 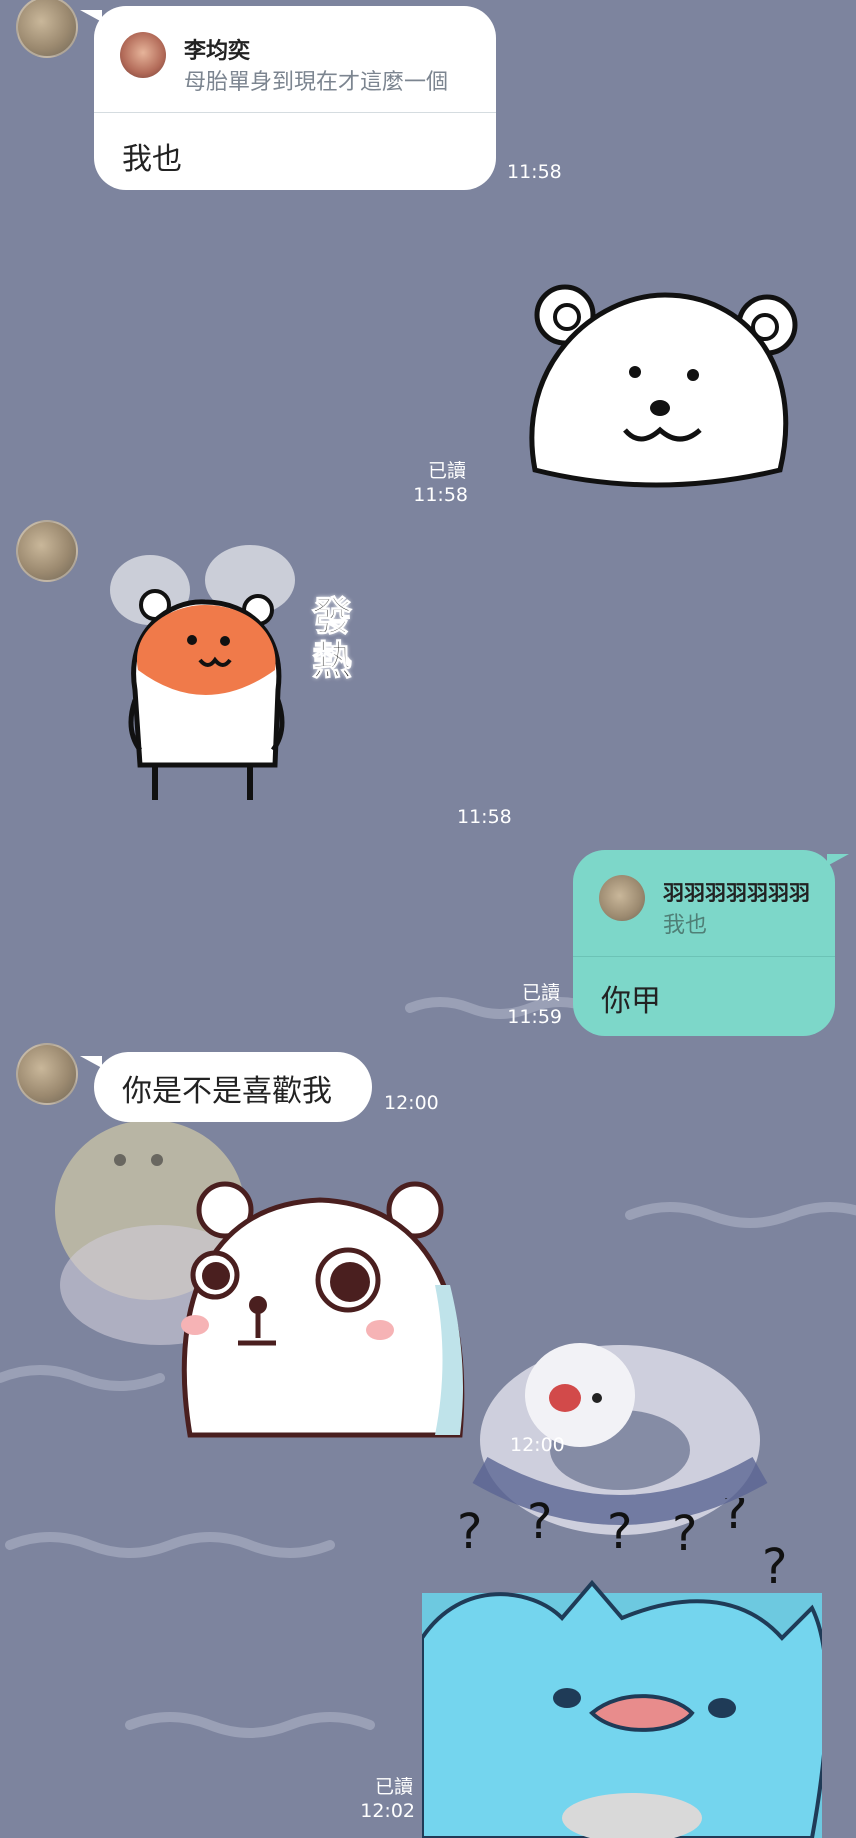 What do you see at coordinates (288, 98) in the screenshot?
I see `incoming-reply-bubble: 李均奕 母胎單身到現在才這麼一個 我也` at bounding box center [288, 98].